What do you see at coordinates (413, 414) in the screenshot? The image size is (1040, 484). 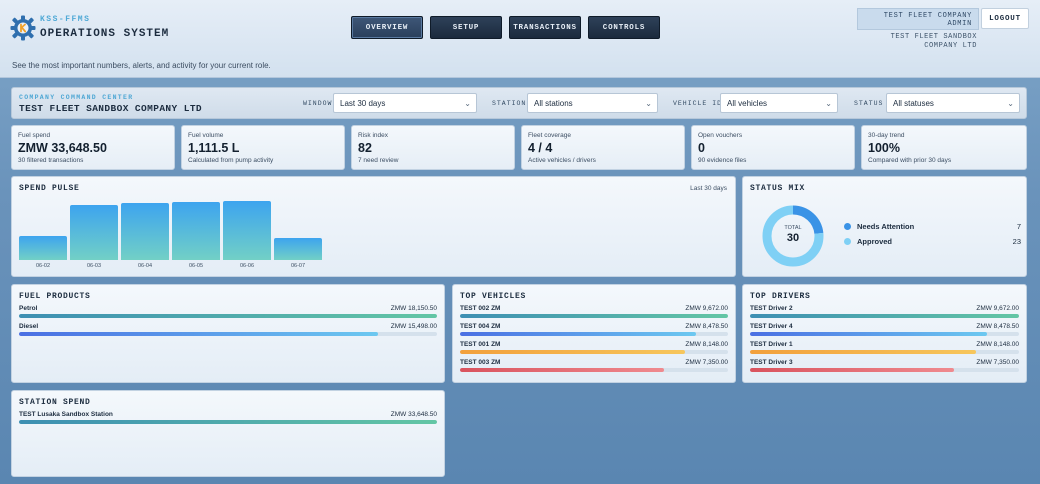 I see `row-value: ZMW 33,648.50` at bounding box center [413, 414].